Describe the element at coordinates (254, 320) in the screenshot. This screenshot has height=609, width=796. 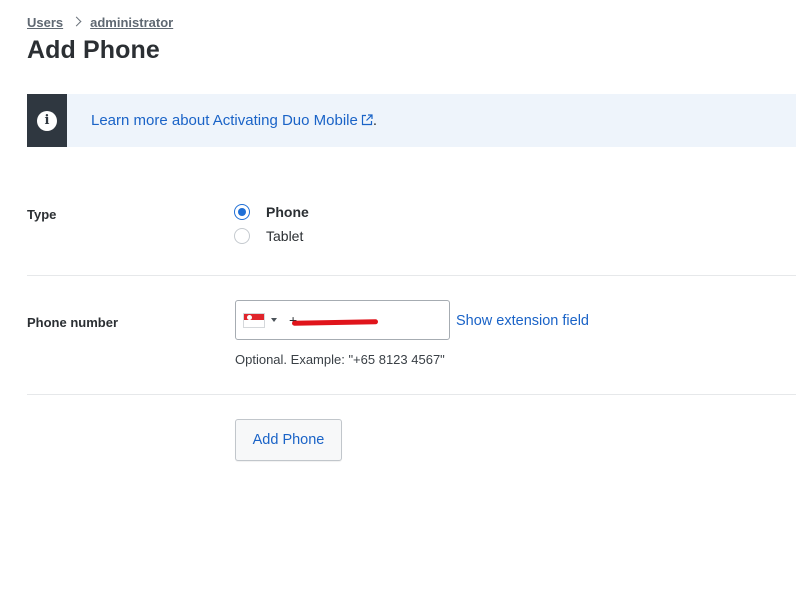
I see `singapore-flag-icon` at that location.